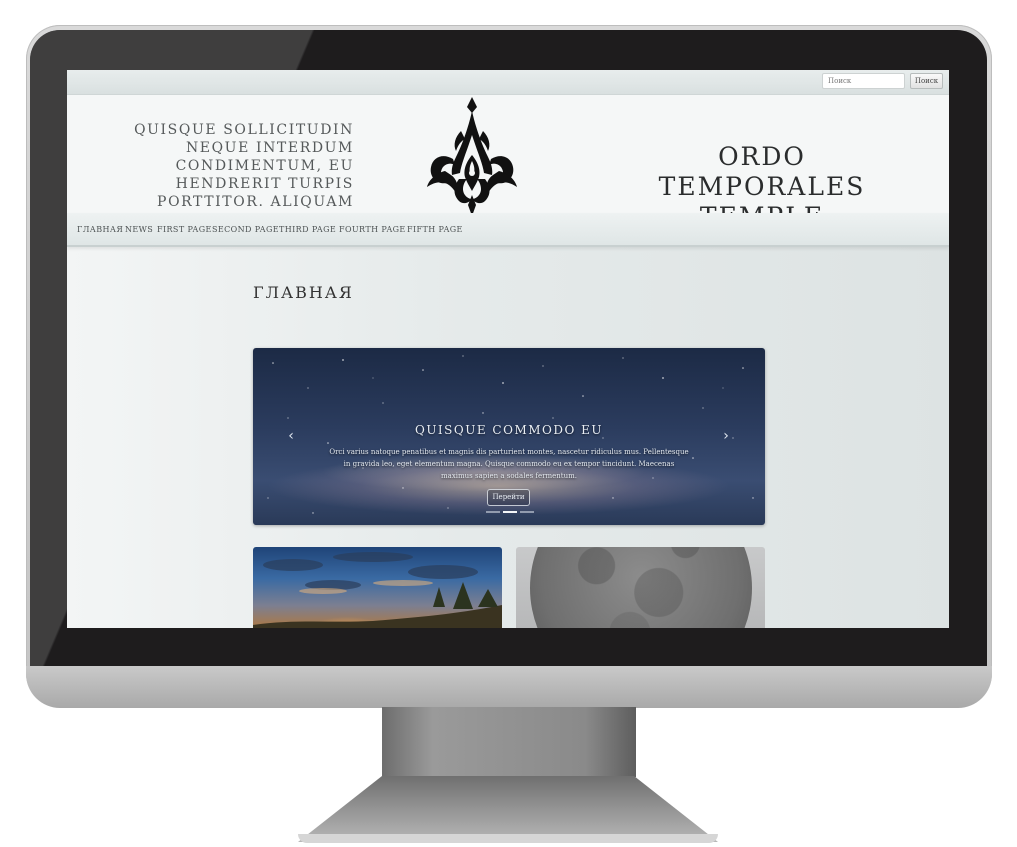 The height and width of the screenshot is (847, 1017). I want to click on moon-image-card, so click(640, 587).